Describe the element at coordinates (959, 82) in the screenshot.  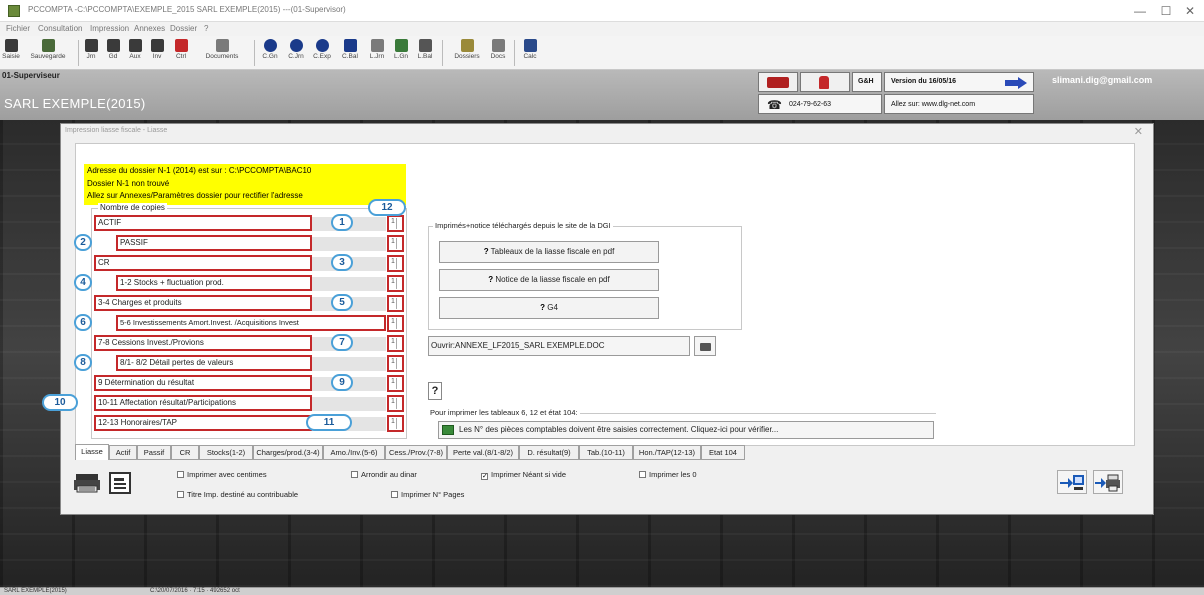
I see `version-box: Version du 16/05/16` at that location.